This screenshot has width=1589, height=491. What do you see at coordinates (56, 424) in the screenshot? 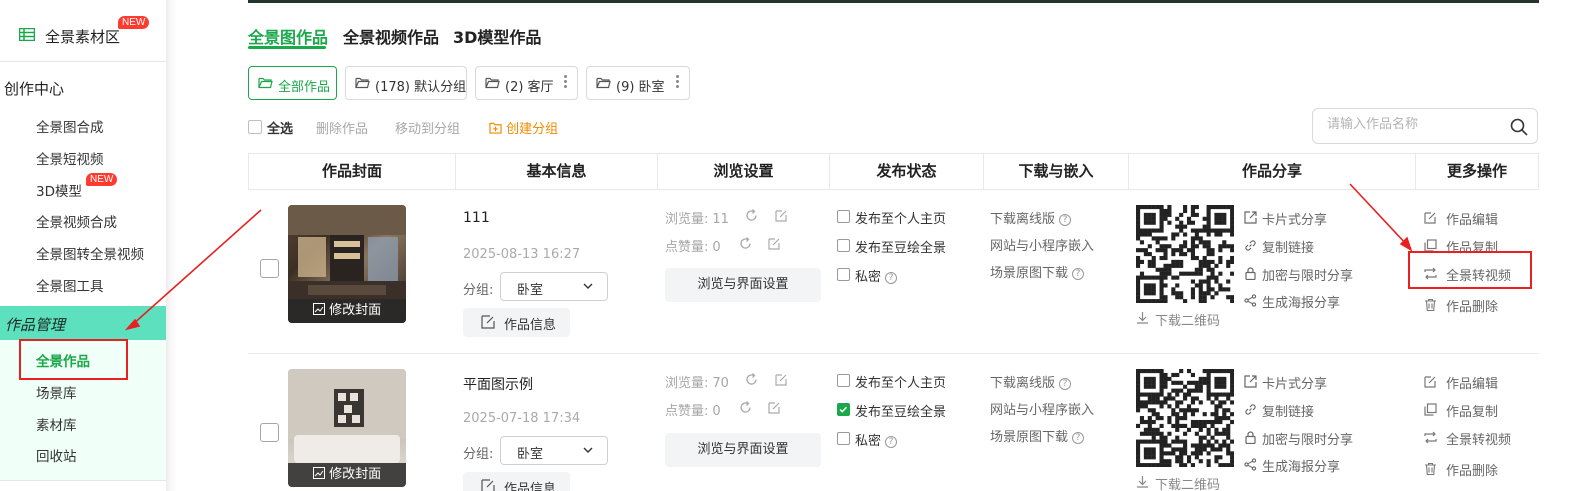
I see `sidebar-item-asset-library: 素材库` at bounding box center [56, 424].